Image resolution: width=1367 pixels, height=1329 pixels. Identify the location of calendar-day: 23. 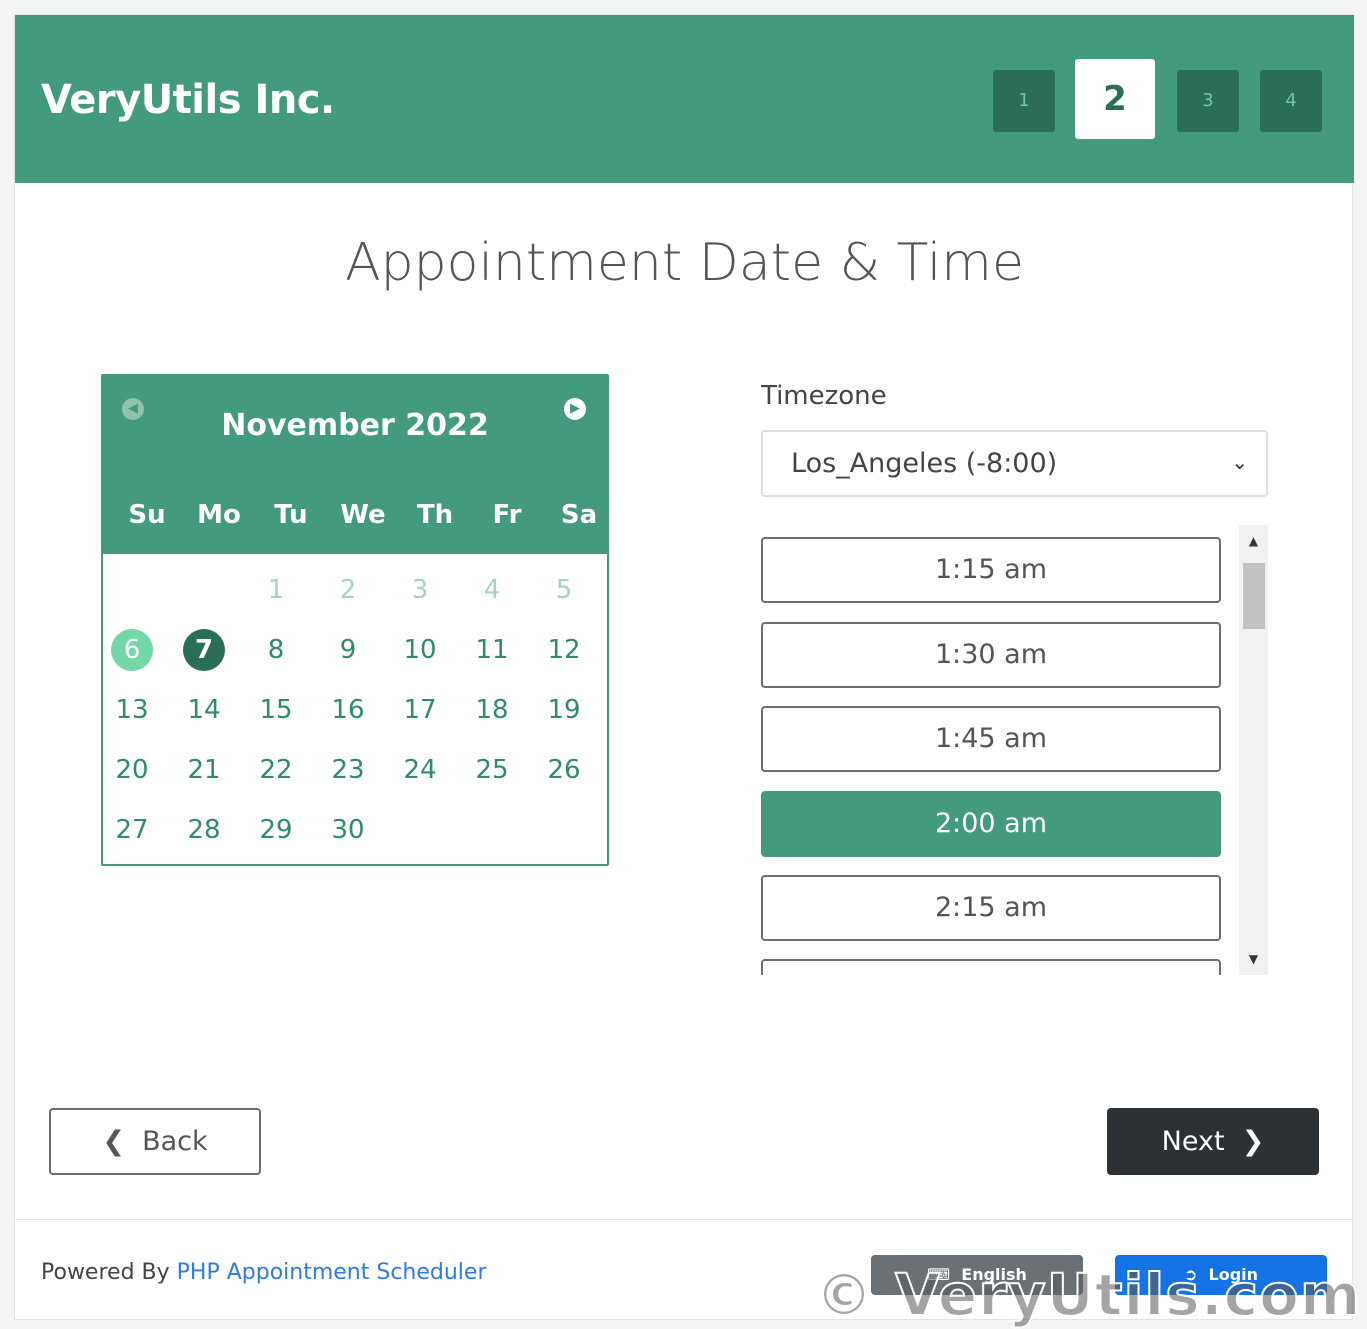
(348, 770).